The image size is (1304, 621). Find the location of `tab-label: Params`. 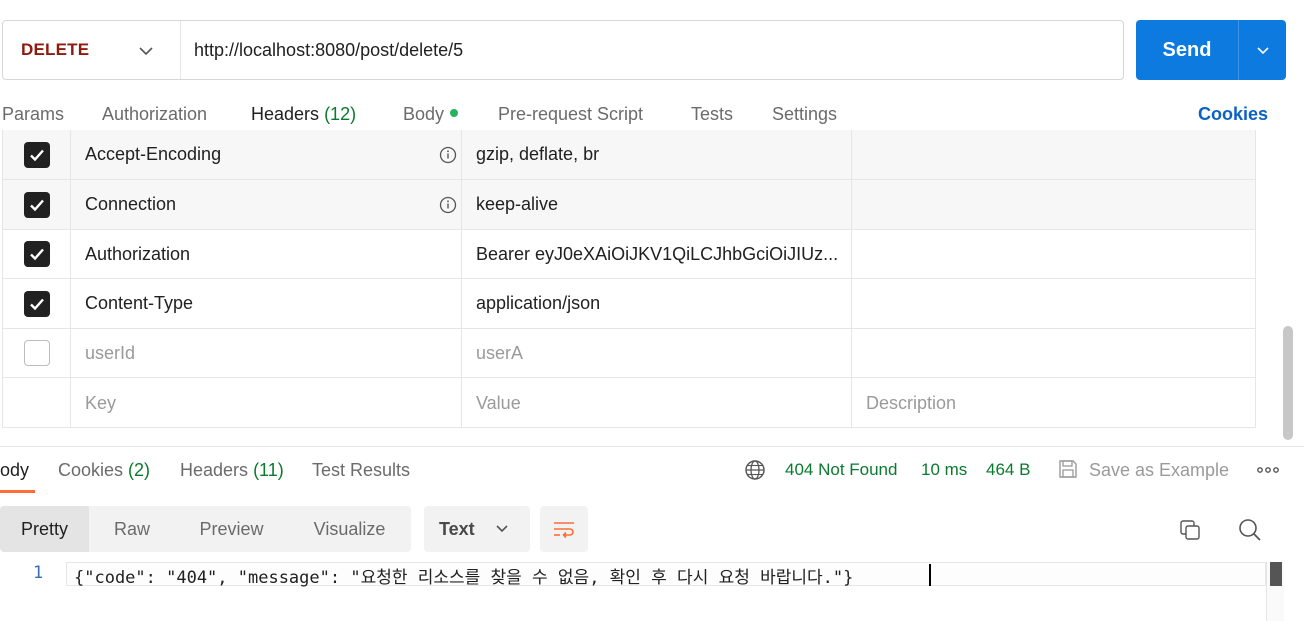

tab-label: Params is located at coordinates (33, 114).